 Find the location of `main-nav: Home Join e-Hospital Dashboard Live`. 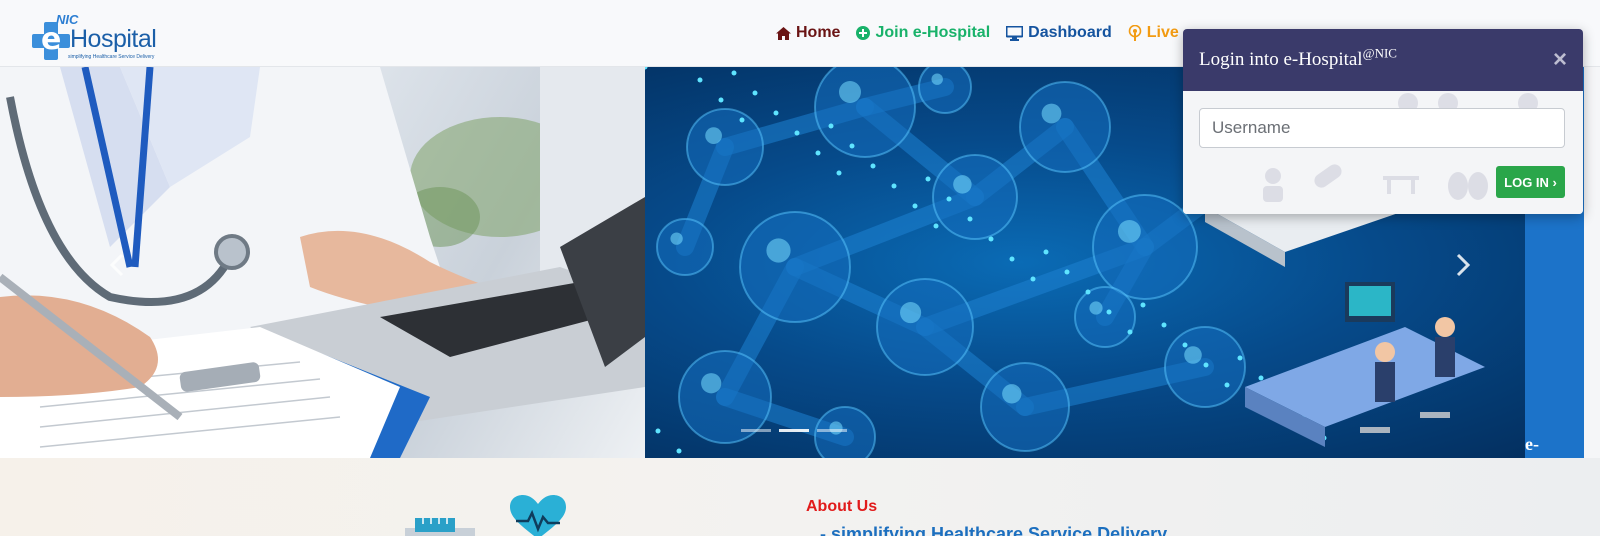

main-nav: Home Join e-Hospital Dashboard Live is located at coordinates (977, 33).